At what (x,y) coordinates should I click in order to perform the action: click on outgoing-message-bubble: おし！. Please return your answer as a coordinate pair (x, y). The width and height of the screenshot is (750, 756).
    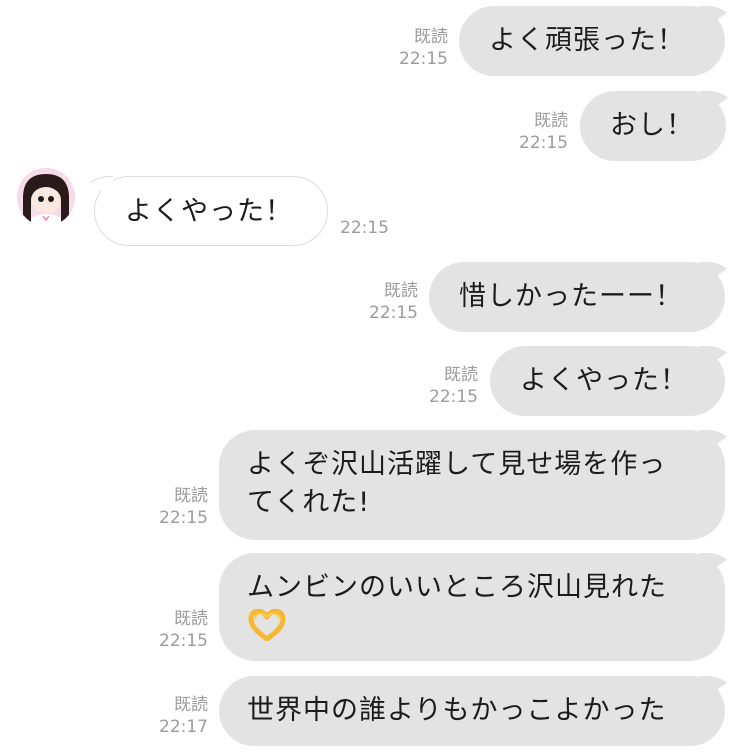
    Looking at the image, I should click on (653, 126).